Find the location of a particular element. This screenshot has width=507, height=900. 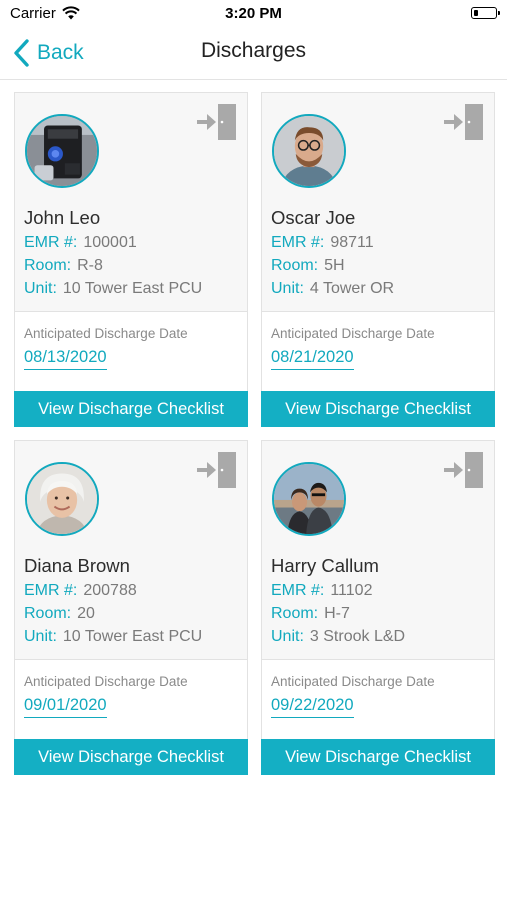

room-value: 20 is located at coordinates (86, 613).